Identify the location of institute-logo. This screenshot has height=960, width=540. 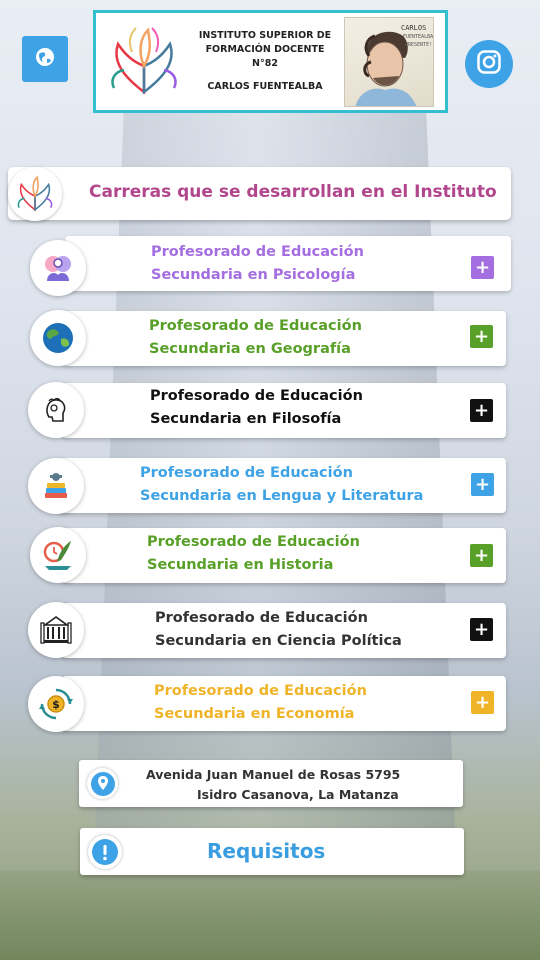
(143, 61).